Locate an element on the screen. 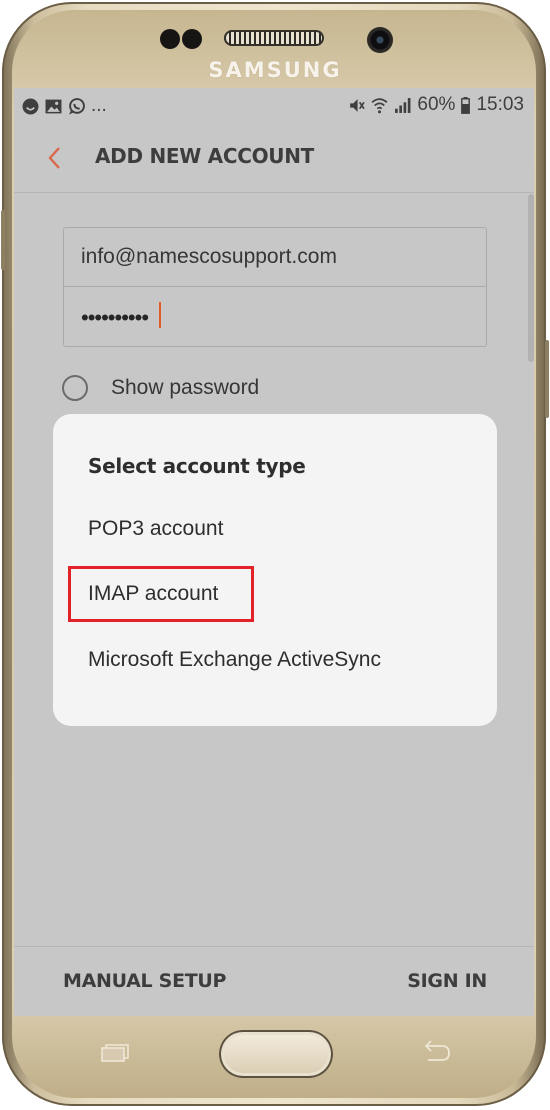  dialog-title: Select account type is located at coordinates (197, 466).